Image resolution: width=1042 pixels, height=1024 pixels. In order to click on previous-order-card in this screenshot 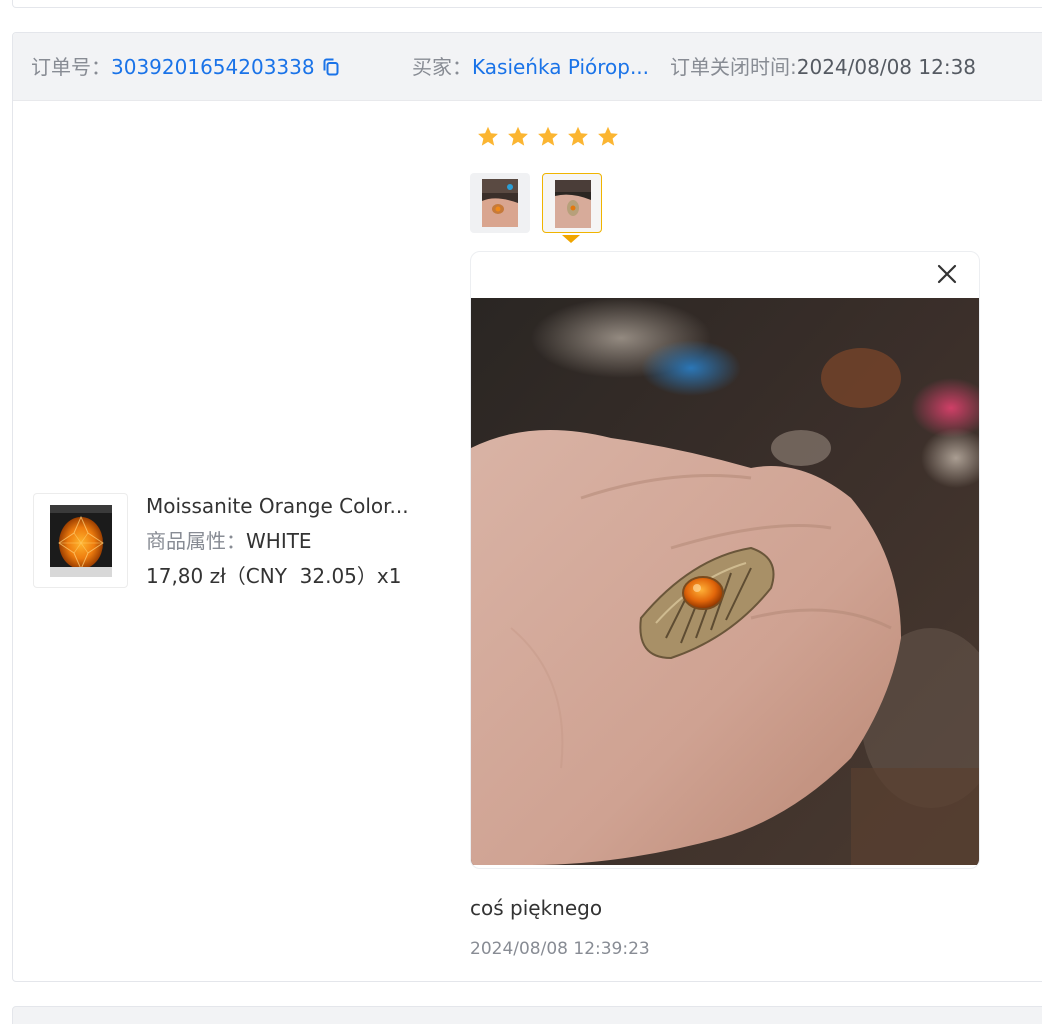, I will do `click(527, 4)`.